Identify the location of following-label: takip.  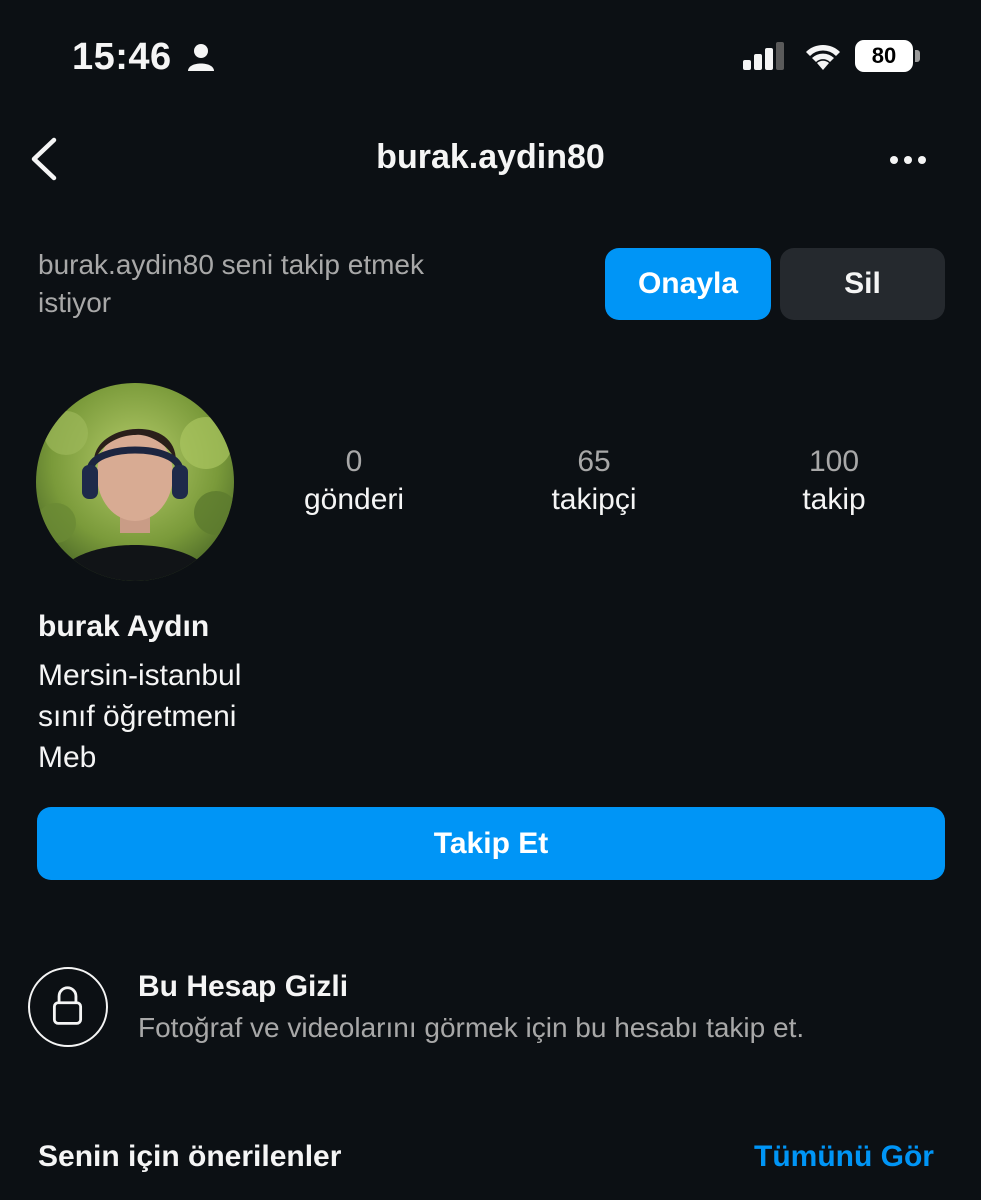
(834, 499).